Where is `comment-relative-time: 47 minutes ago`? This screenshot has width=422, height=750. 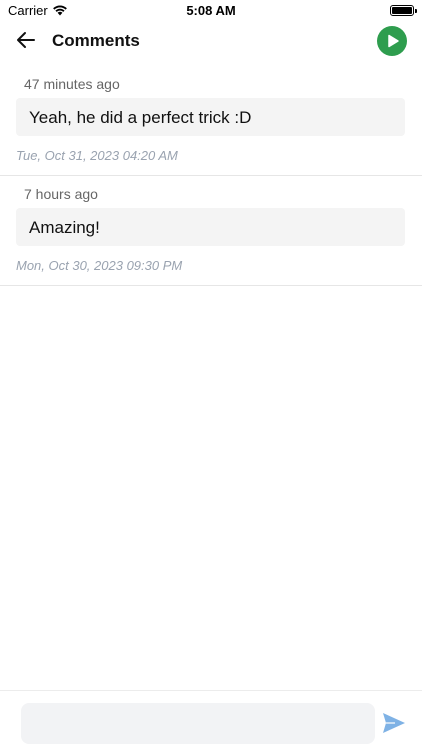 comment-relative-time: 47 minutes ago is located at coordinates (72, 84).